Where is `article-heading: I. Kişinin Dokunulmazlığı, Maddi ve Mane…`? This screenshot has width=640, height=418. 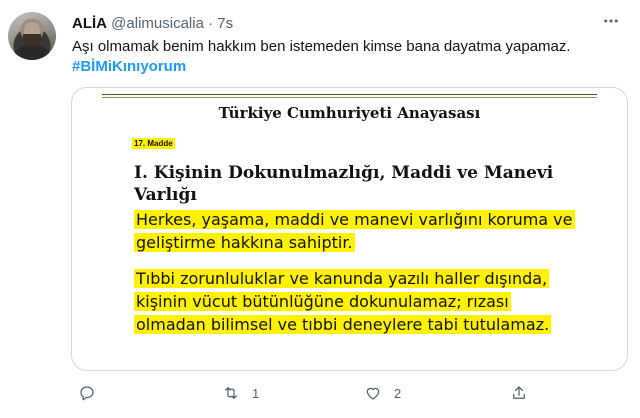
article-heading: I. Kişinin Dokunulmazlığı, Maddi ve Mane… is located at coordinates (344, 184).